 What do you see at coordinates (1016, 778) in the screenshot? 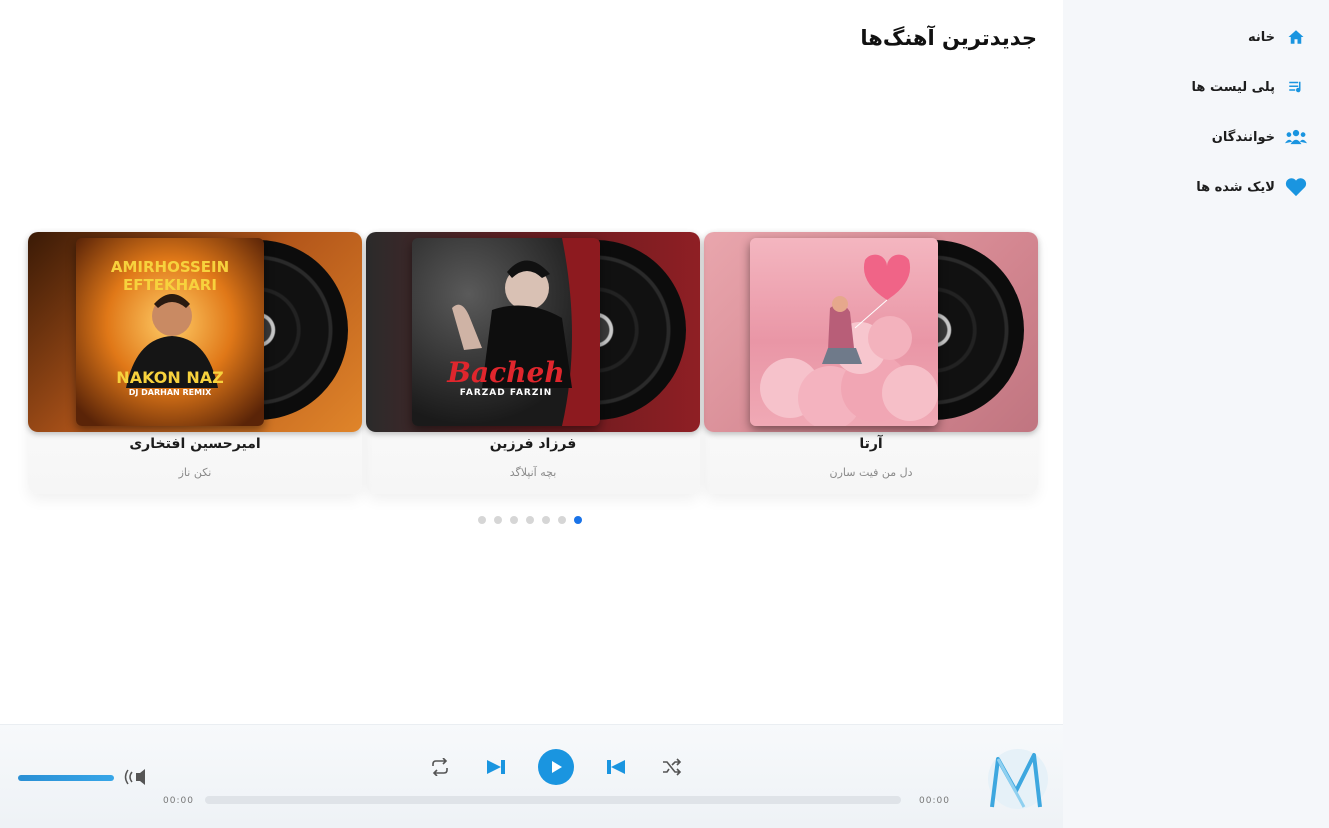
I see `app-logo` at bounding box center [1016, 778].